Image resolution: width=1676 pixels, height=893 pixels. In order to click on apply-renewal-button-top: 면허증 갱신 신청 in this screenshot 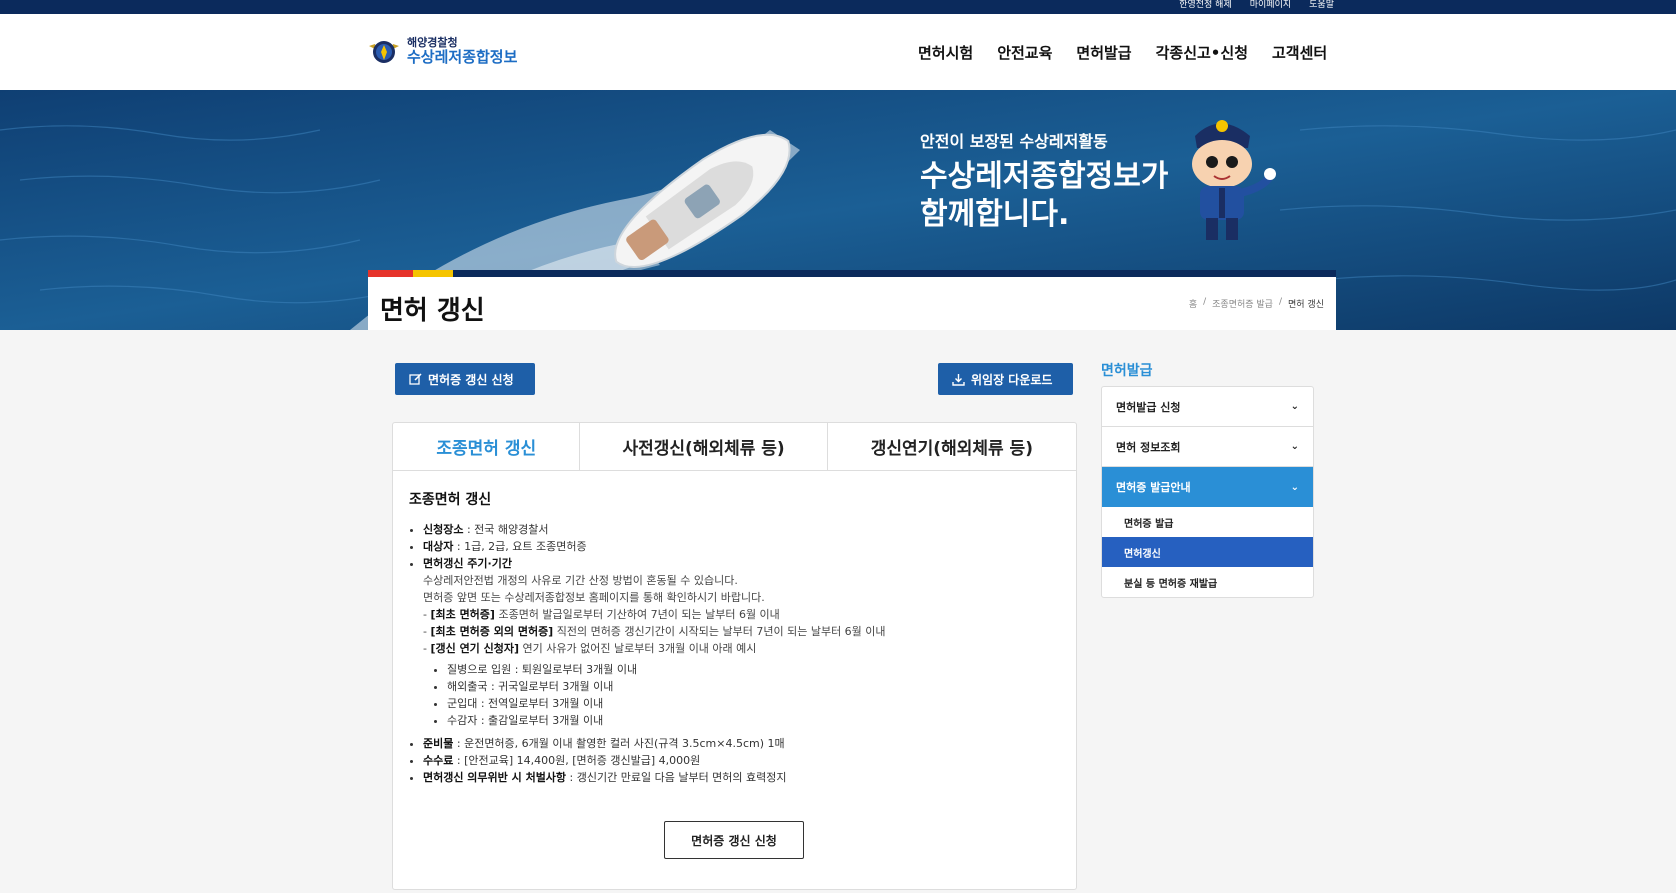, I will do `click(465, 379)`.